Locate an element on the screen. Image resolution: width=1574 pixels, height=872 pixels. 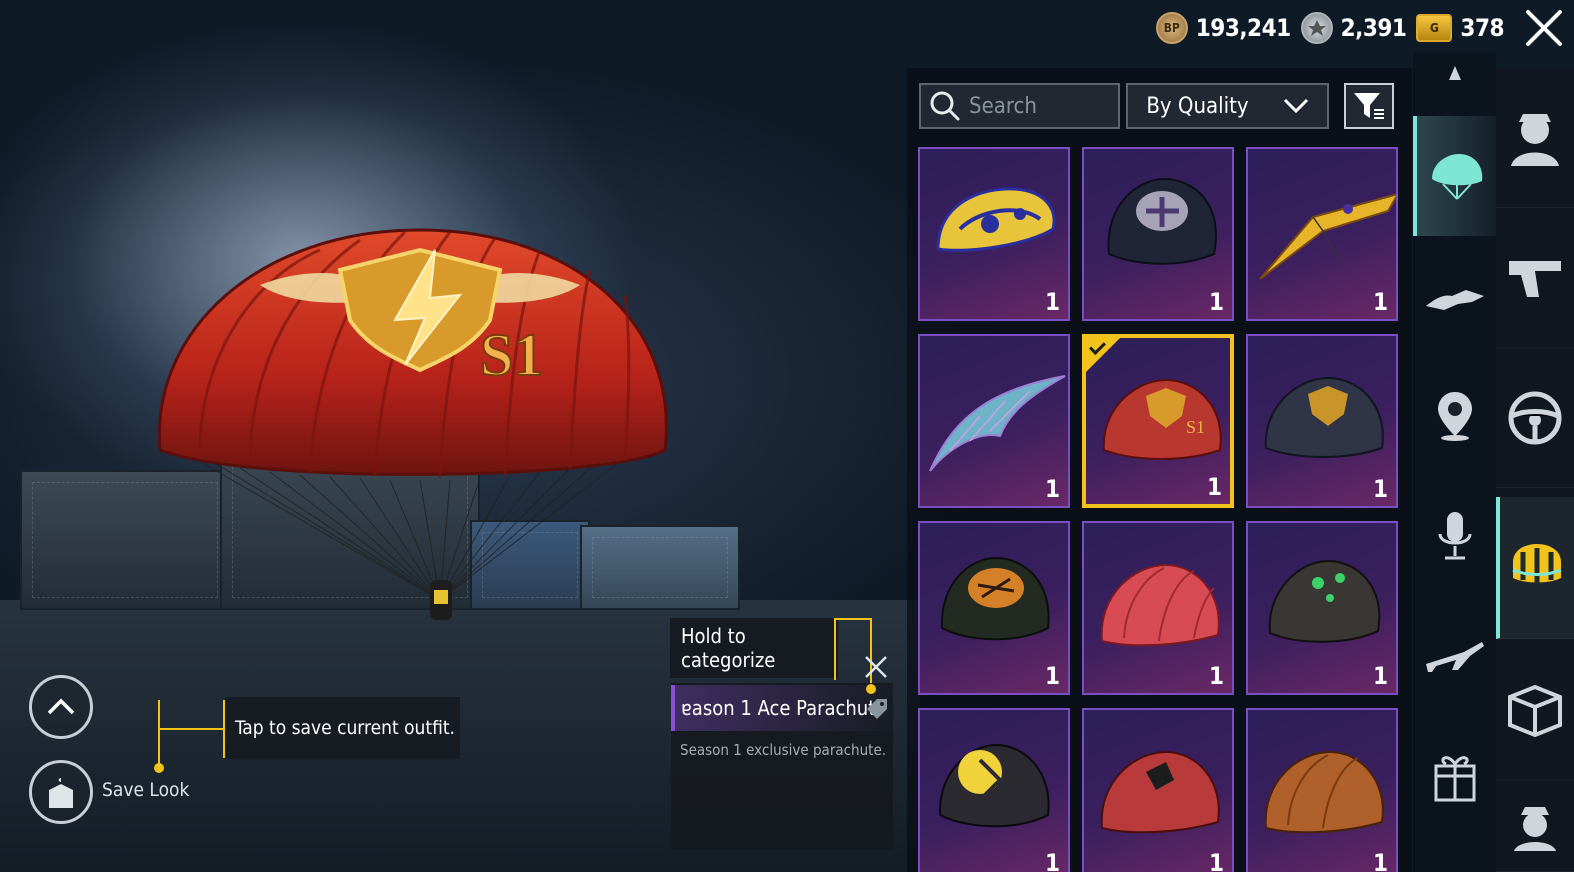
uc-gold-icon: G is located at coordinates (1434, 28).